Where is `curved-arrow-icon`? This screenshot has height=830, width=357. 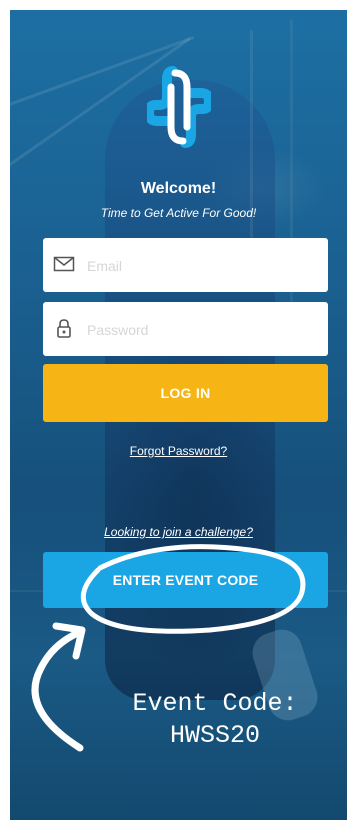
curved-arrow-icon is located at coordinates (57, 690).